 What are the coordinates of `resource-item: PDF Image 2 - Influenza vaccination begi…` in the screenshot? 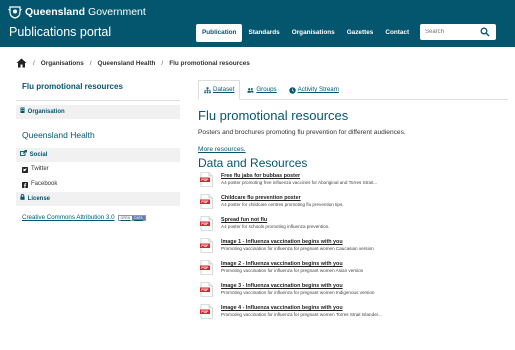 It's located at (353, 270).